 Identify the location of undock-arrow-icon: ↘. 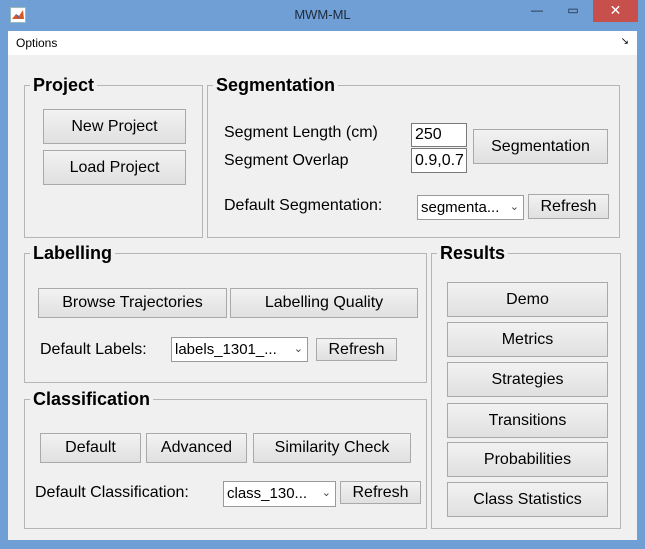
(625, 41).